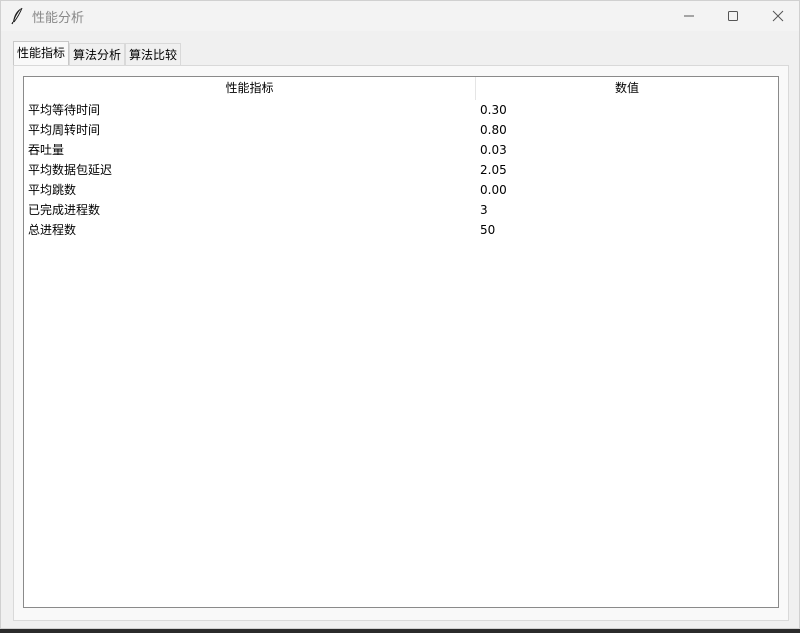 The image size is (800, 633). What do you see at coordinates (41, 53) in the screenshot?
I see `tab-performance-metrics: 性能指标` at bounding box center [41, 53].